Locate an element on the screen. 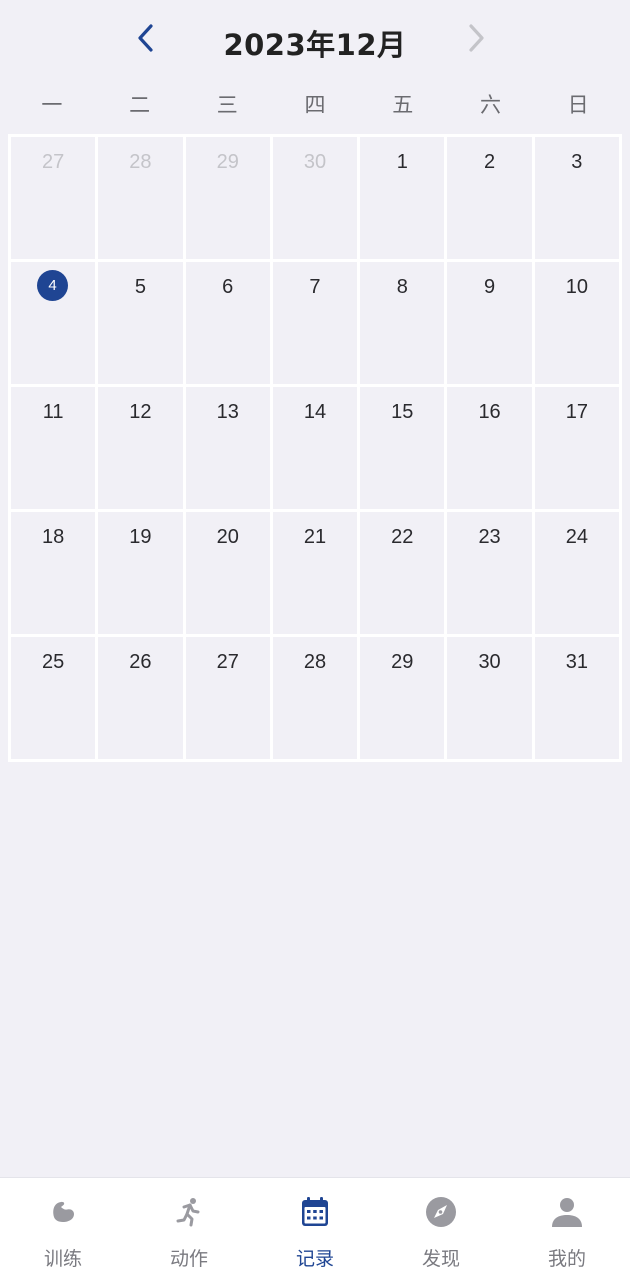 This screenshot has width=630, height=1281. day-cell: 11 is located at coordinates (53, 448).